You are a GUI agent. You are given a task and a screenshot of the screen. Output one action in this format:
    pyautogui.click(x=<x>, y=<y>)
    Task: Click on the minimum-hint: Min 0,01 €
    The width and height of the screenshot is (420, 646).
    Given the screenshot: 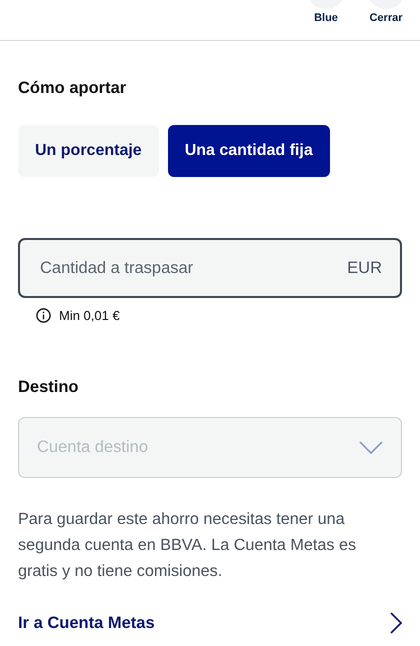 What is the action you would take?
    pyautogui.click(x=89, y=315)
    